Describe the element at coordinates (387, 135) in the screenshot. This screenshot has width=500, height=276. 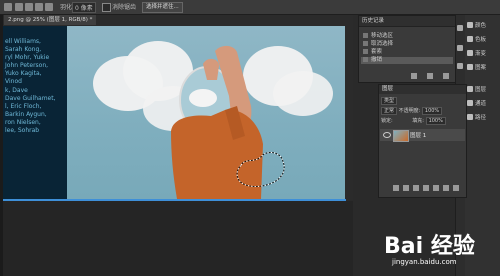
I see `visibility-eye-icon` at that location.